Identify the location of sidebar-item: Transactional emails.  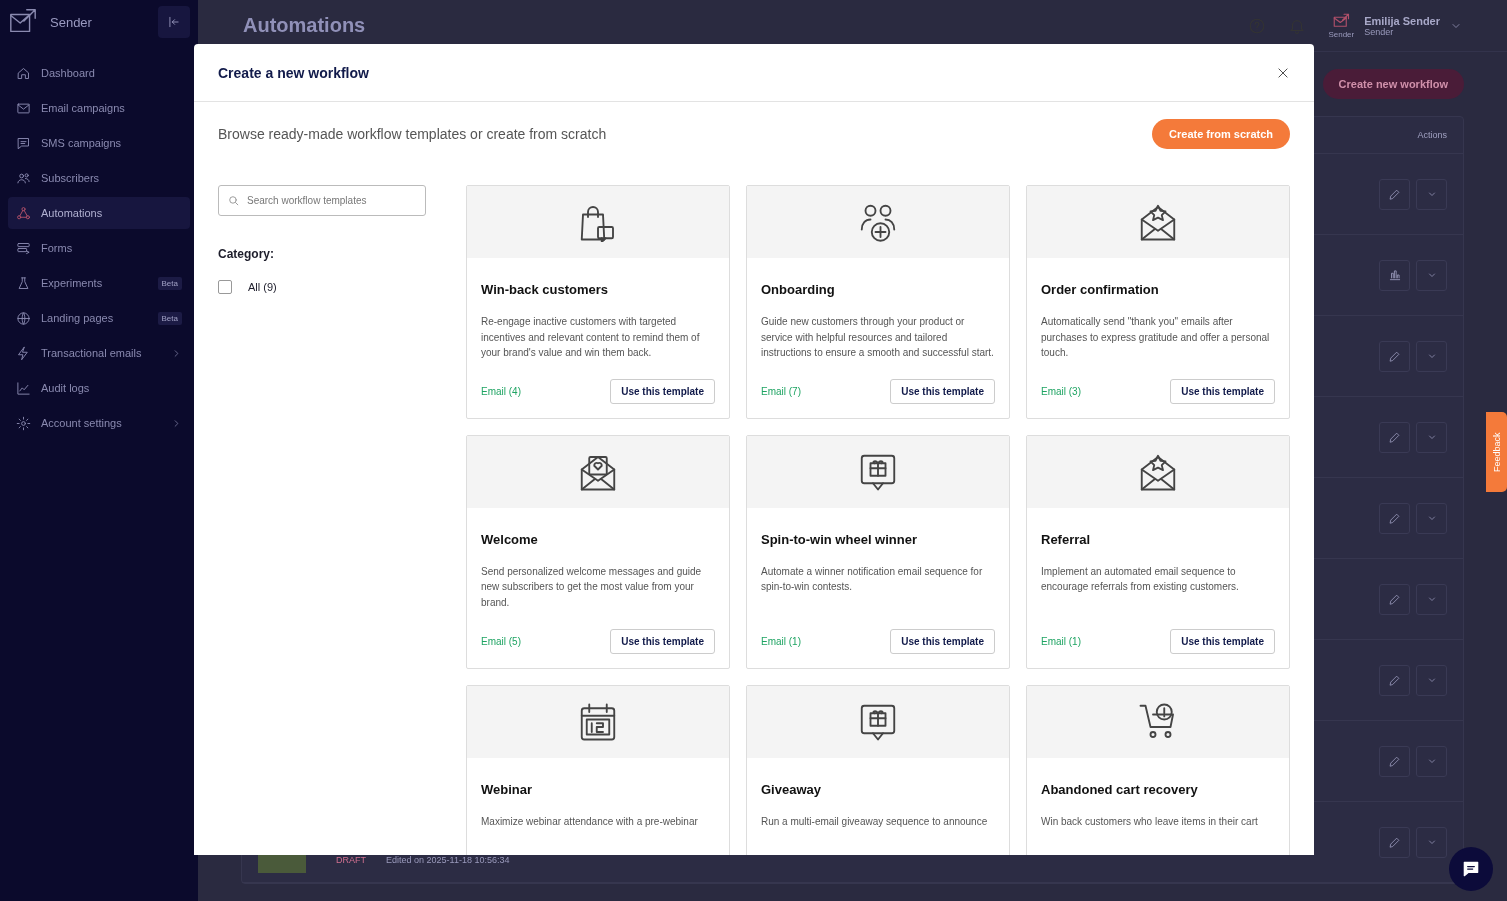
(99, 353).